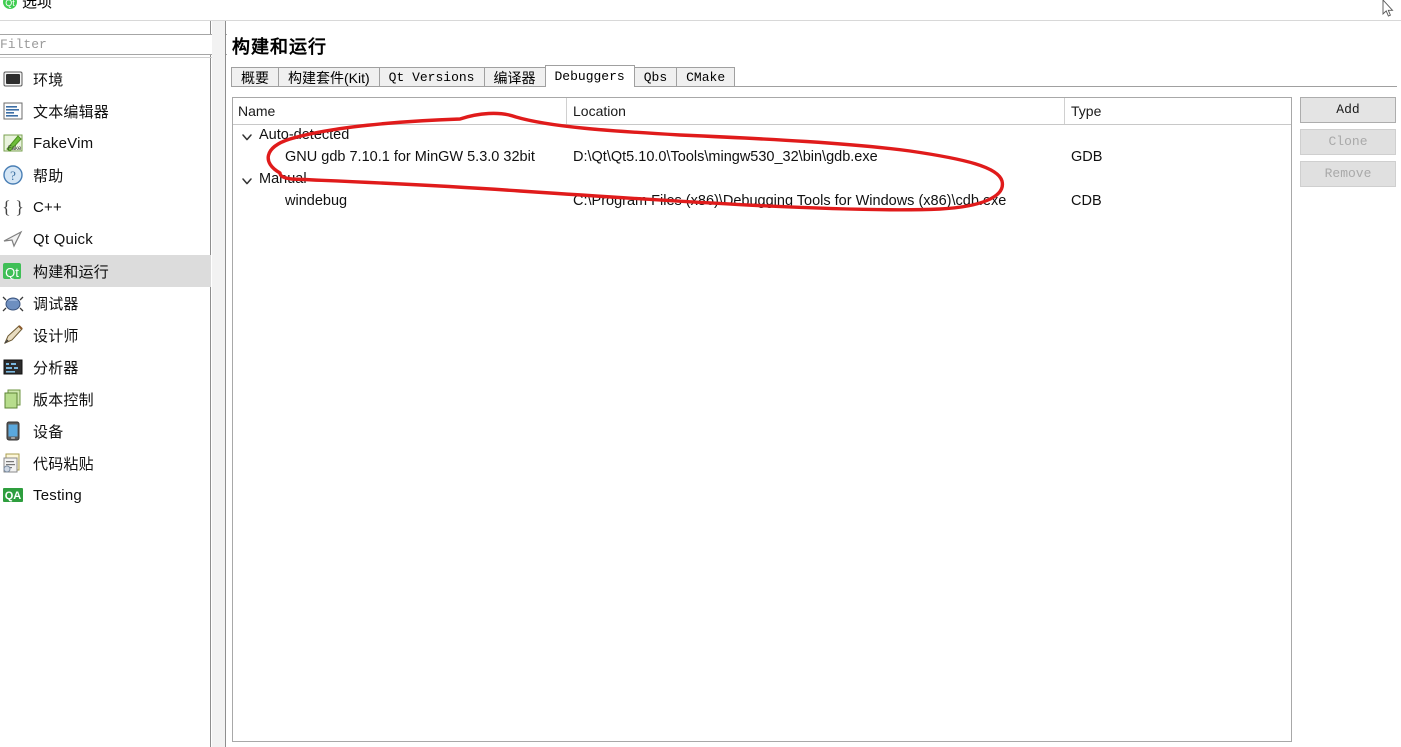 This screenshot has height=747, width=1401. I want to click on sidebar-item-2: 文本编辑器, so click(105, 111).